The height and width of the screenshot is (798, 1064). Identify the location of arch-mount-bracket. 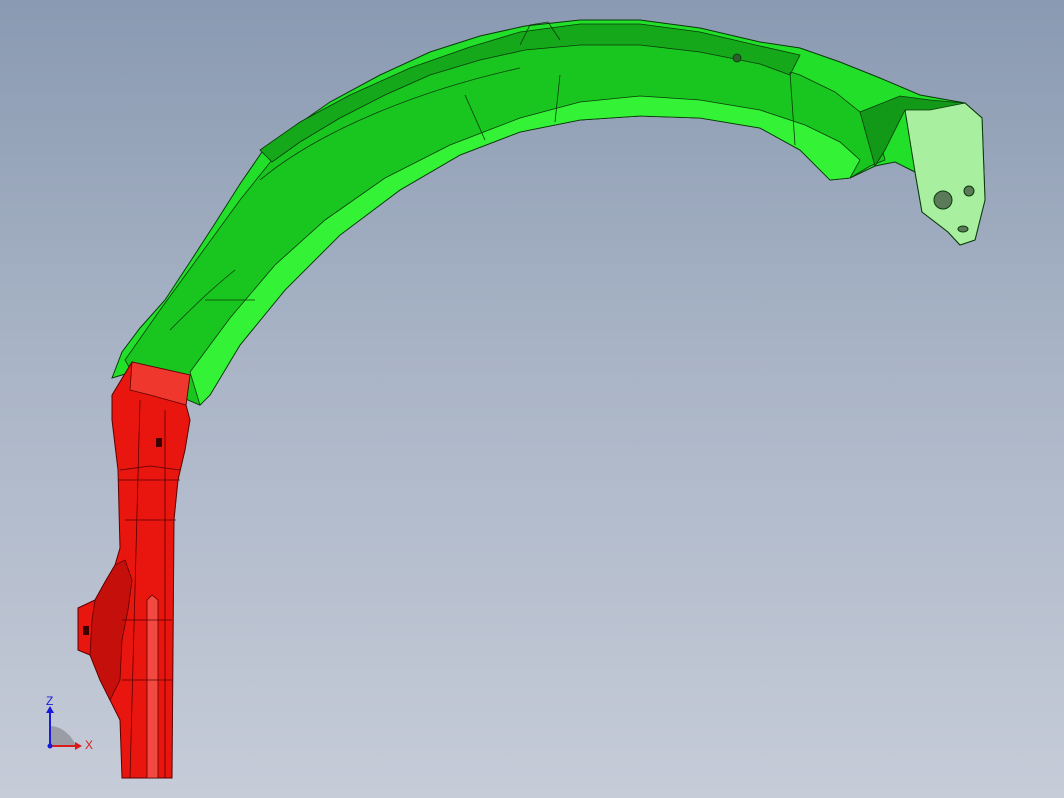
(945, 174).